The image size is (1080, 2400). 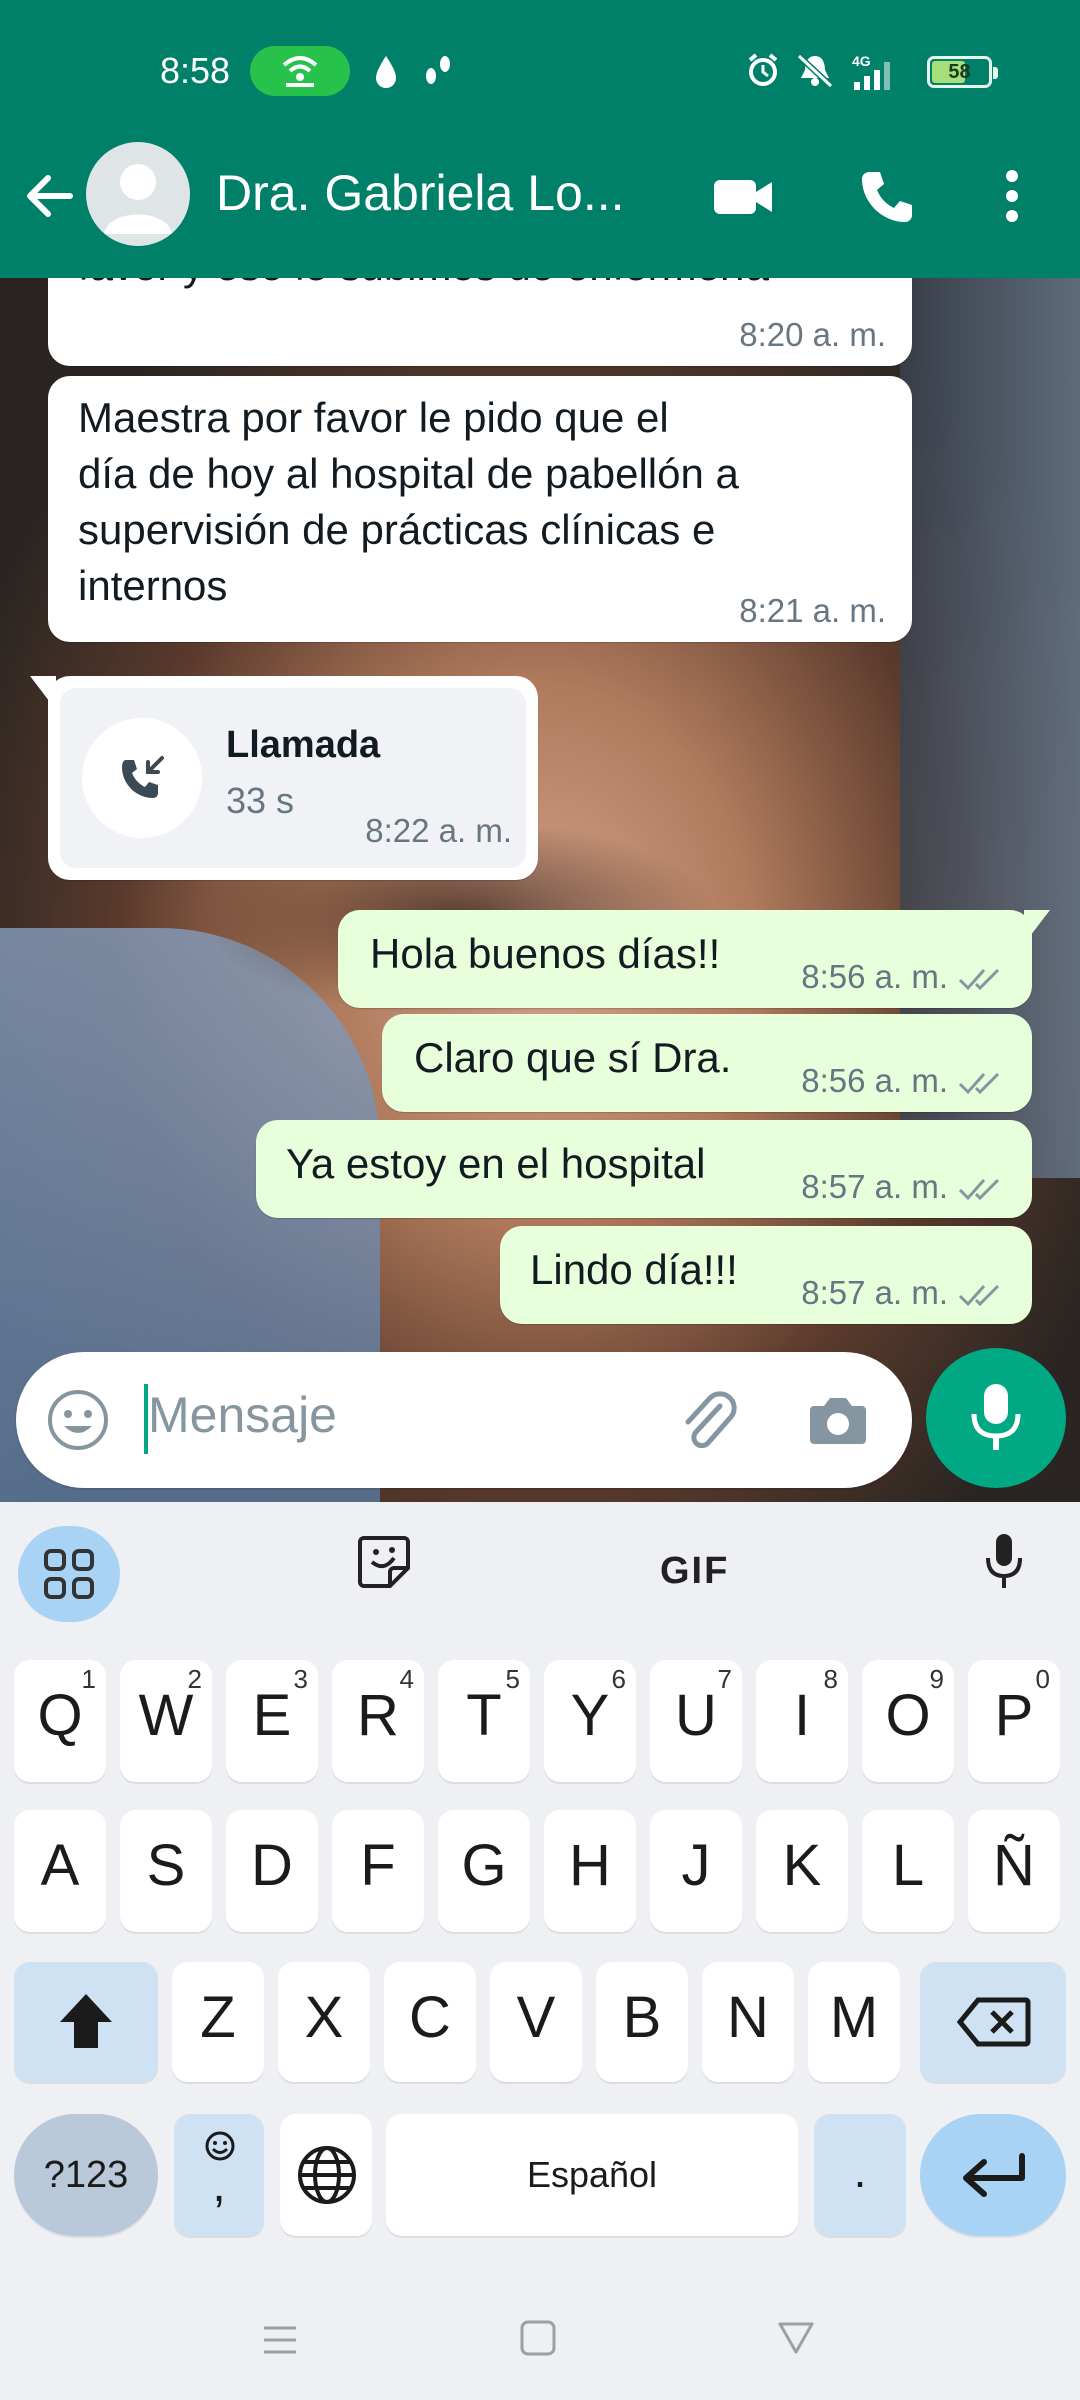 What do you see at coordinates (324, 2017) in the screenshot?
I see `key-label: X` at bounding box center [324, 2017].